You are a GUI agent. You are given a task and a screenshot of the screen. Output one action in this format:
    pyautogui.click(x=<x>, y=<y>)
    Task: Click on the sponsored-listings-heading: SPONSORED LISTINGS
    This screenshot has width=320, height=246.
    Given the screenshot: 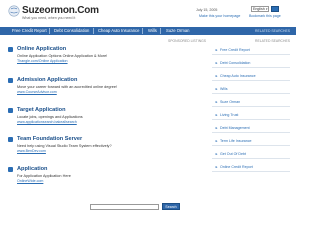 What is the action you would take?
    pyautogui.click(x=187, y=41)
    